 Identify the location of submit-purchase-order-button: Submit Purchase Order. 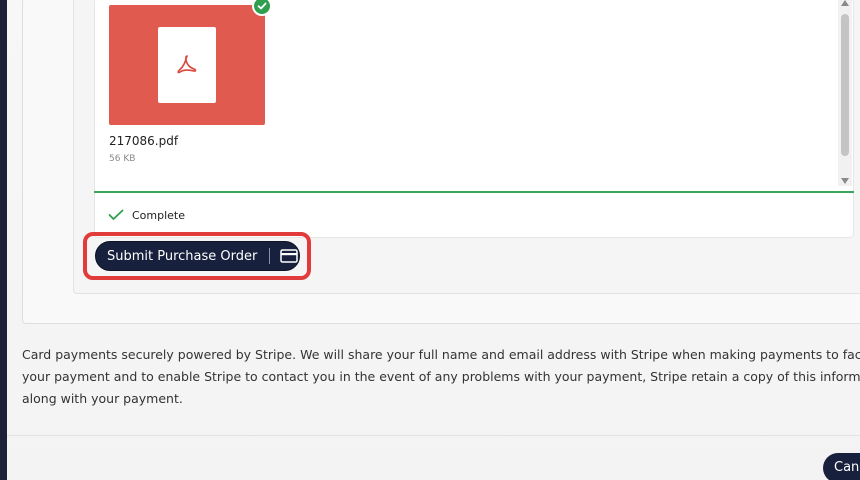
(197, 256).